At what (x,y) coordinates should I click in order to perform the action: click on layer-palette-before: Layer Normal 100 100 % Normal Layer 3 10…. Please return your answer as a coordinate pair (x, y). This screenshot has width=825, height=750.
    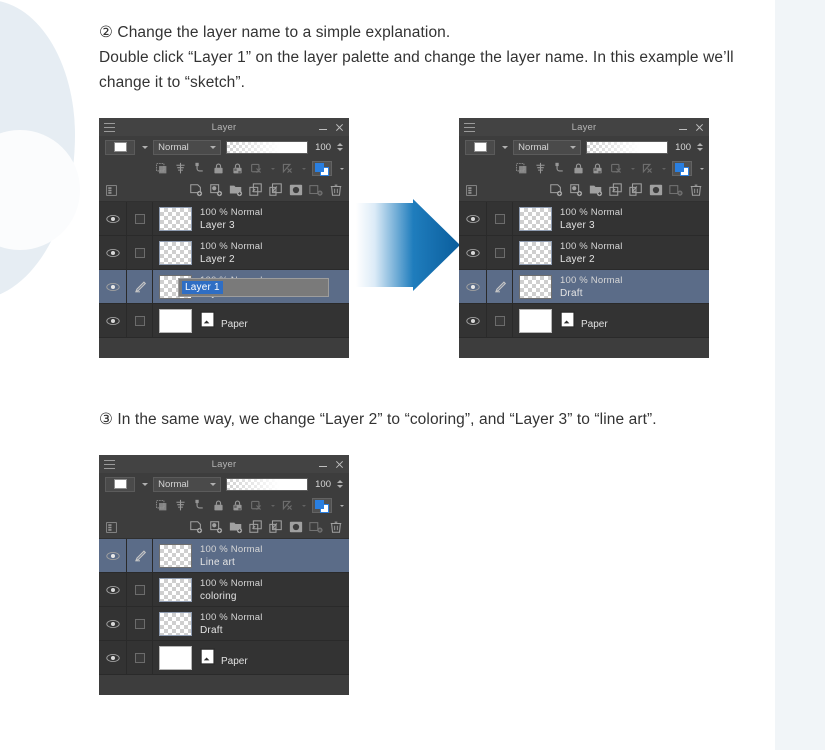
    Looking at the image, I should click on (224, 238).